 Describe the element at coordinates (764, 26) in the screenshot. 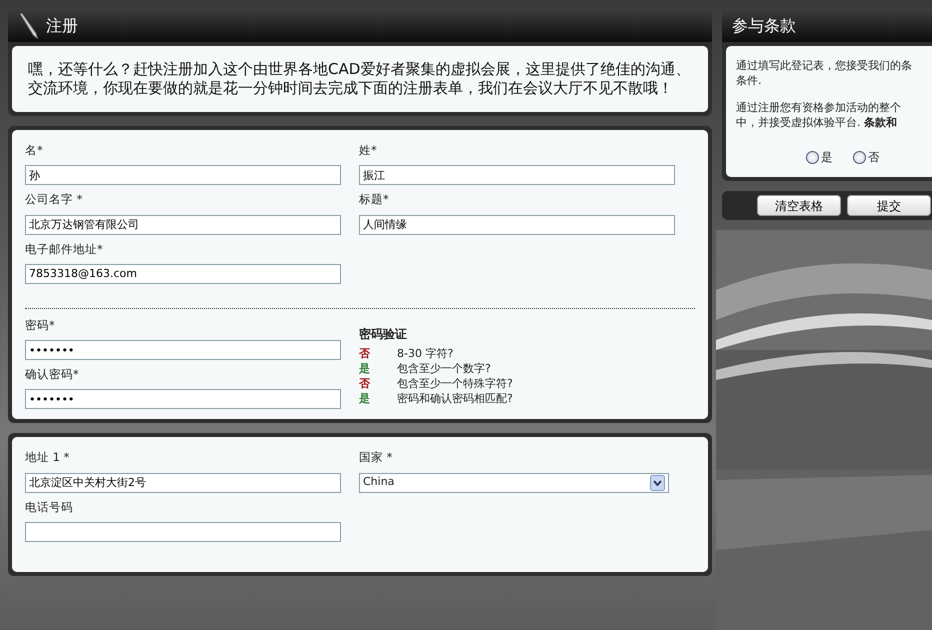

I see `panel-title: 参与条款` at that location.